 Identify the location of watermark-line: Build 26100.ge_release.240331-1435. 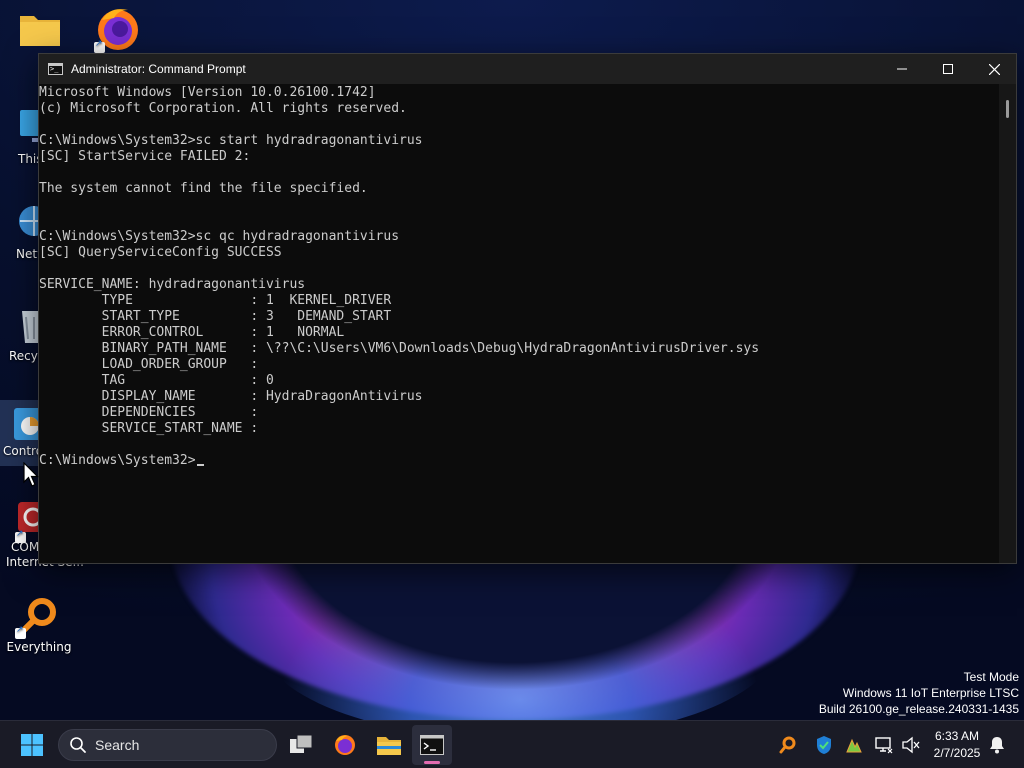
(918, 709).